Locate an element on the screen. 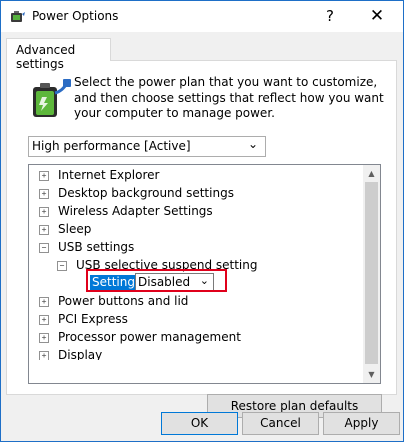  tree-item-label: Power buttons and lid is located at coordinates (123, 301).